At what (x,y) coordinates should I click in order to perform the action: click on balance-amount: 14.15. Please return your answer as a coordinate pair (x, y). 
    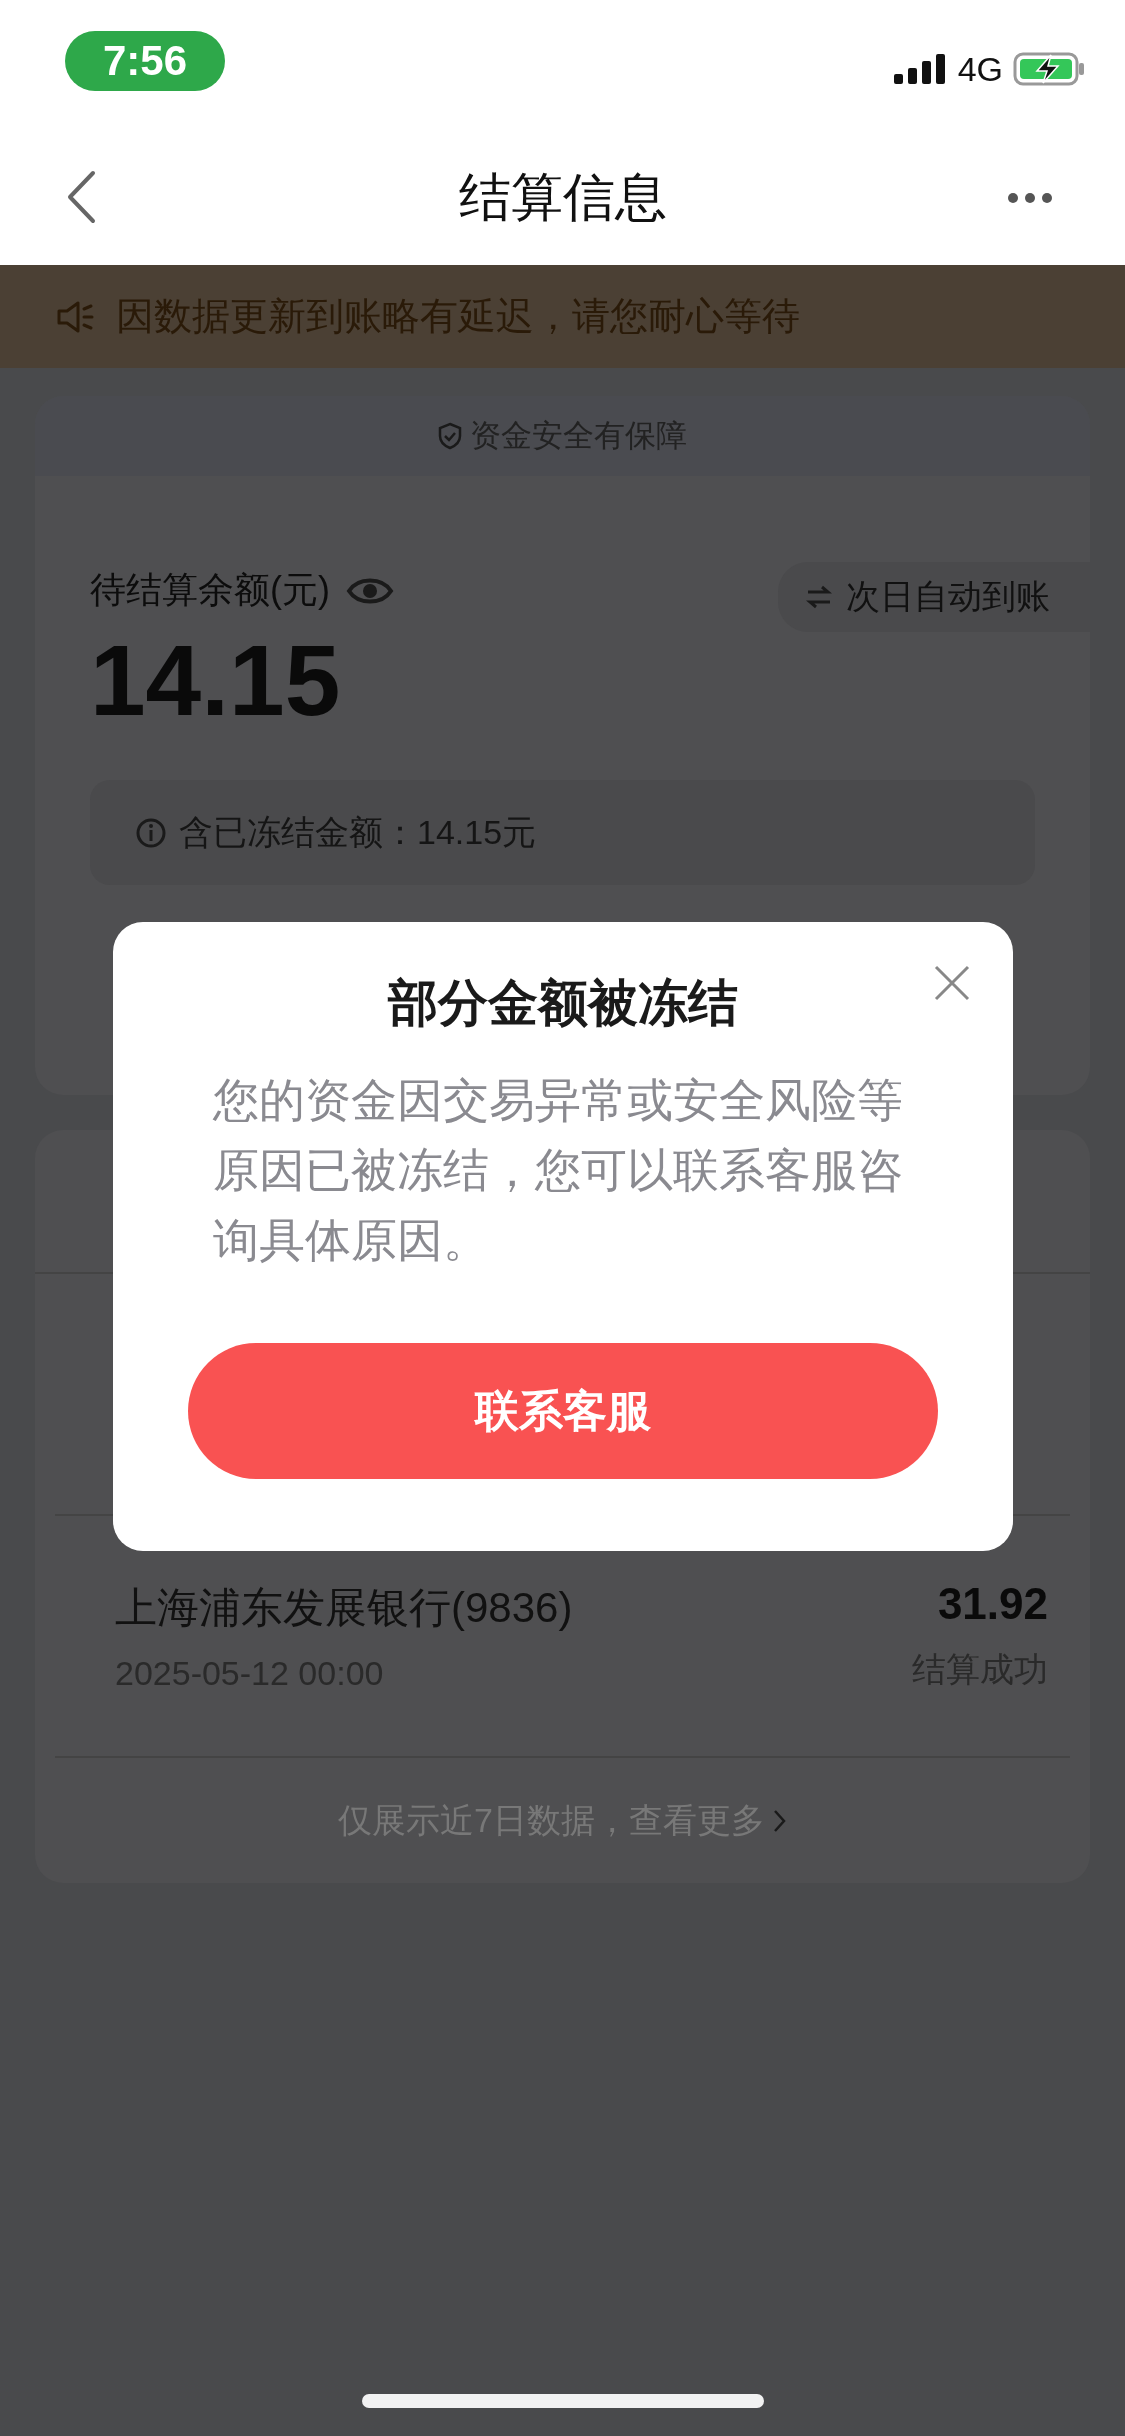
    Looking at the image, I should click on (216, 680).